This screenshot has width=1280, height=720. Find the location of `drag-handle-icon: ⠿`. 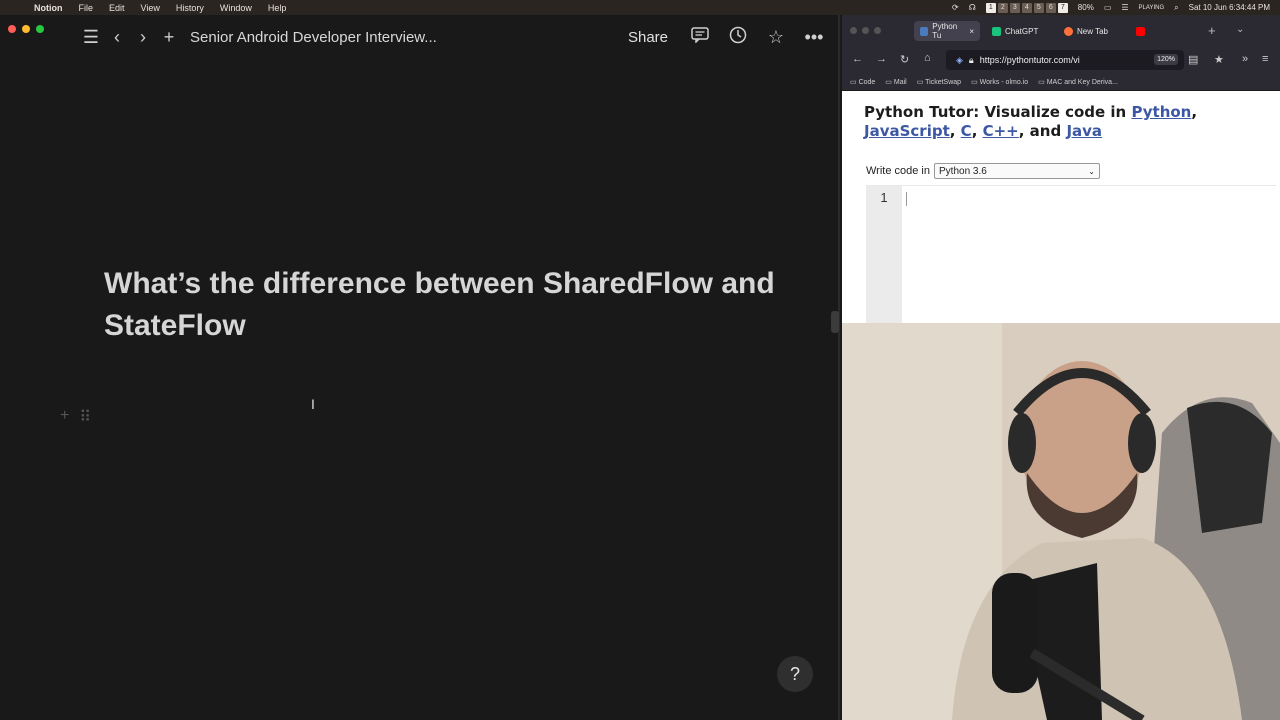

drag-handle-icon: ⠿ is located at coordinates (85, 417).